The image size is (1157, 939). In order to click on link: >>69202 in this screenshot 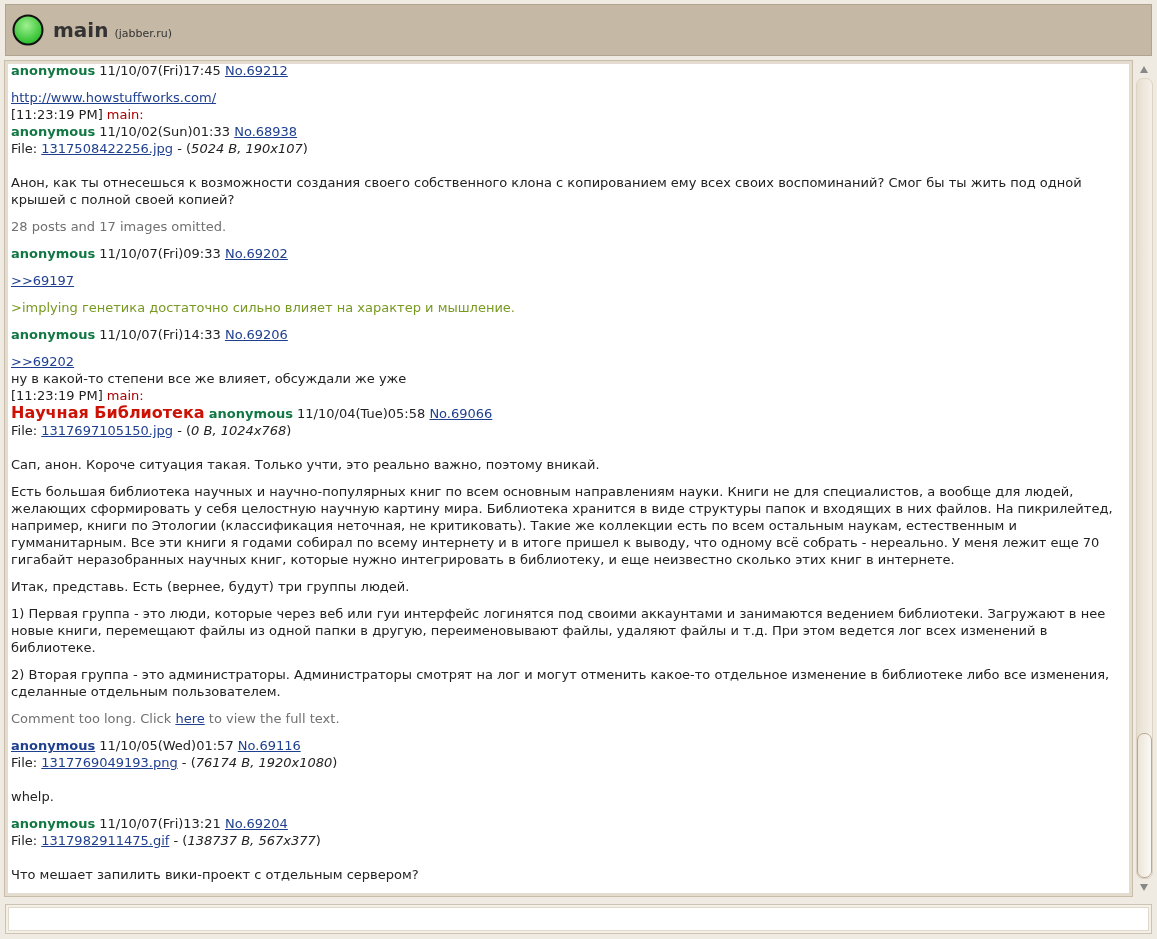, I will do `click(43, 361)`.